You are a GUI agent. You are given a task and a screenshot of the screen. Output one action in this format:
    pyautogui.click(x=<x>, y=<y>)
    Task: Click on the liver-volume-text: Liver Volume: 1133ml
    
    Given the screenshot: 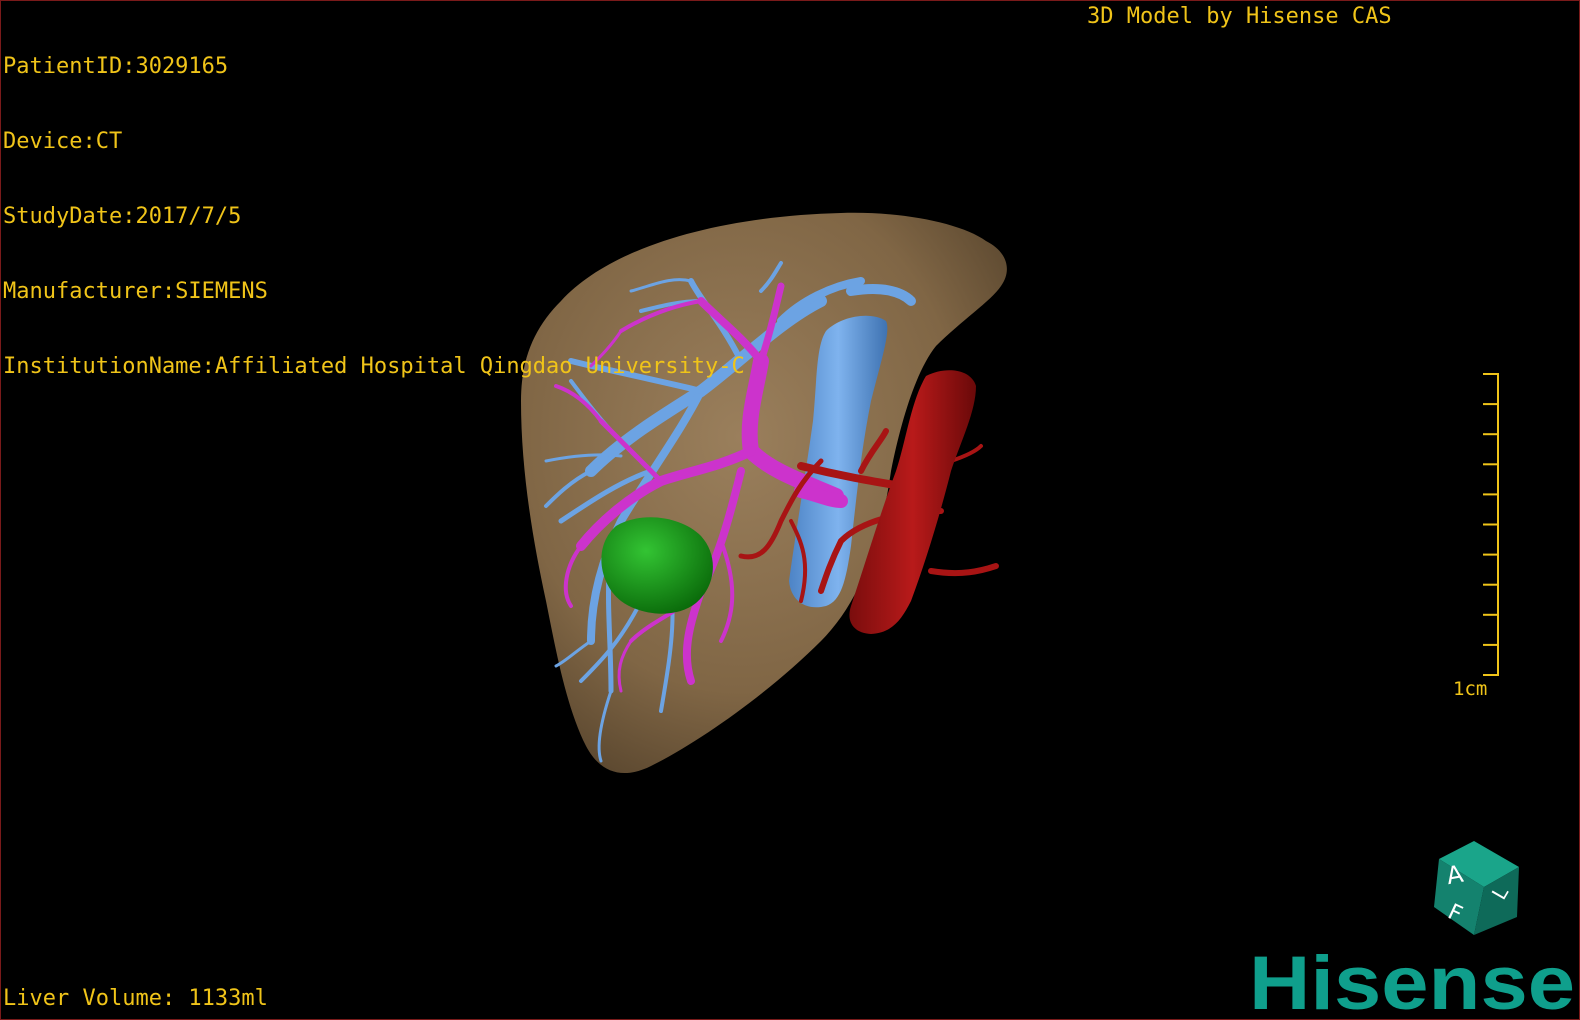 What is the action you would take?
    pyautogui.click(x=135, y=998)
    